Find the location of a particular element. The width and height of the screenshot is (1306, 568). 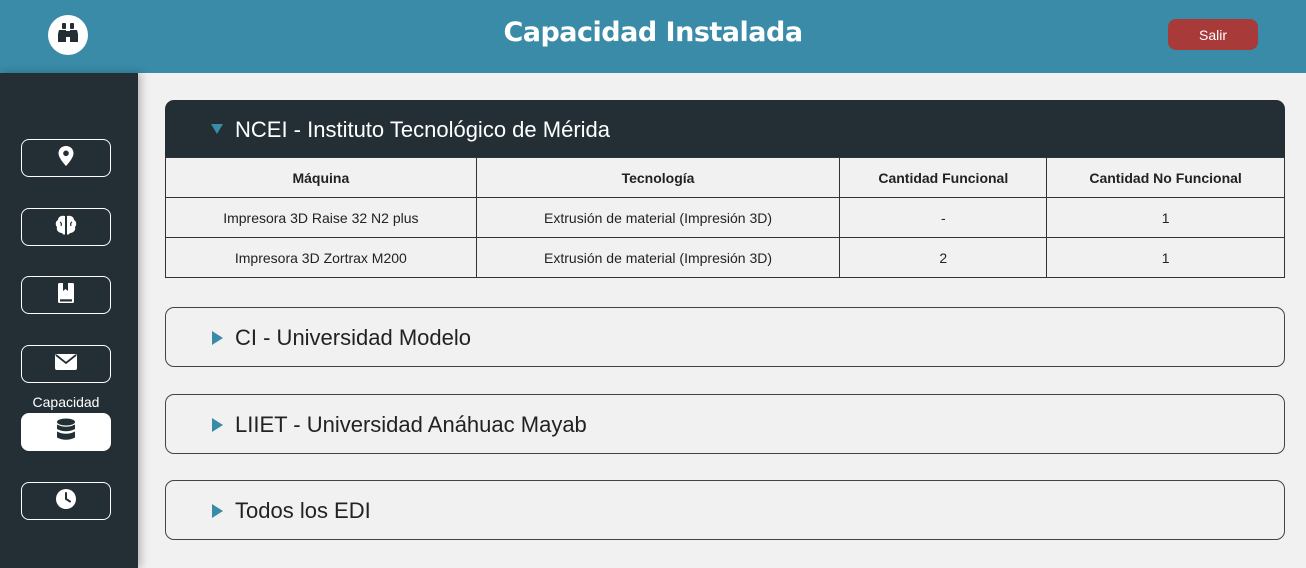

sidebar-item-location is located at coordinates (66, 158).